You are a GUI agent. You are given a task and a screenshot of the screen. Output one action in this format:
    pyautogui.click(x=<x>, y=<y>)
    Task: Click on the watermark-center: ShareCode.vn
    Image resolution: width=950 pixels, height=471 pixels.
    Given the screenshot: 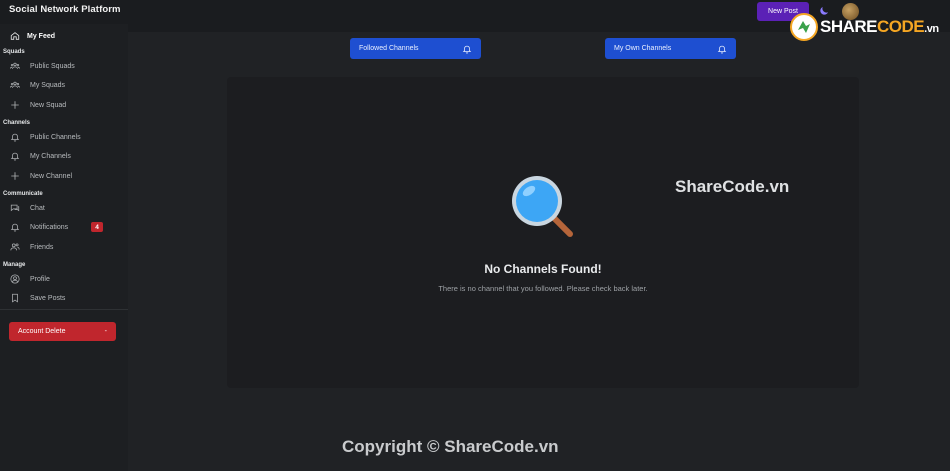 What is the action you would take?
    pyautogui.click(x=732, y=186)
    